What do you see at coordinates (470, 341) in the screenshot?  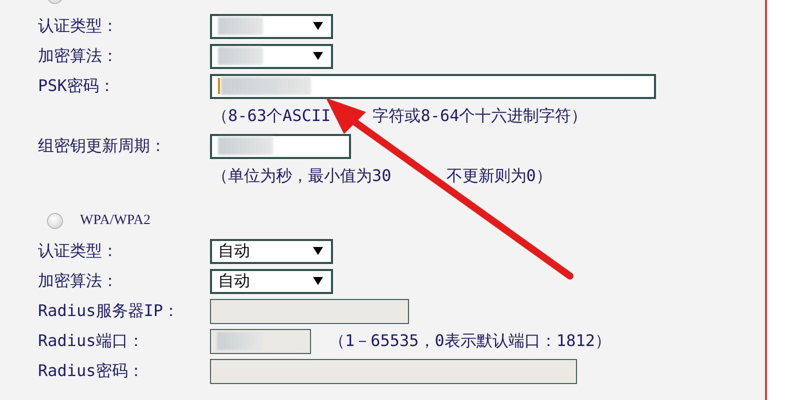 I see `hint-text: （1－65535，0表示默认端口：1812）` at bounding box center [470, 341].